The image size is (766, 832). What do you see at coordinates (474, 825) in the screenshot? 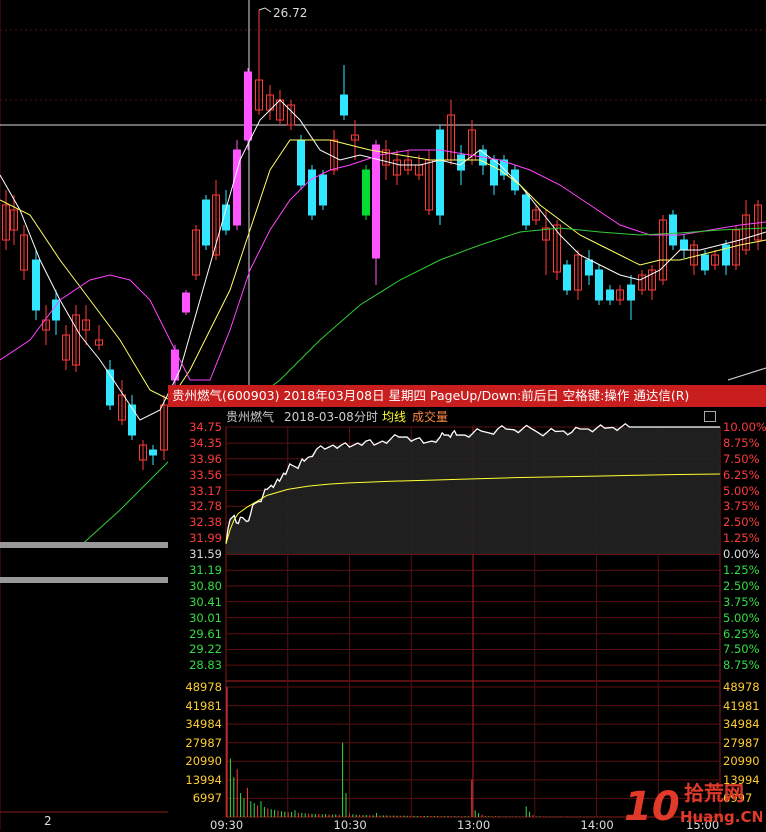
I see `time-tick-label: 13:00` at bounding box center [474, 825].